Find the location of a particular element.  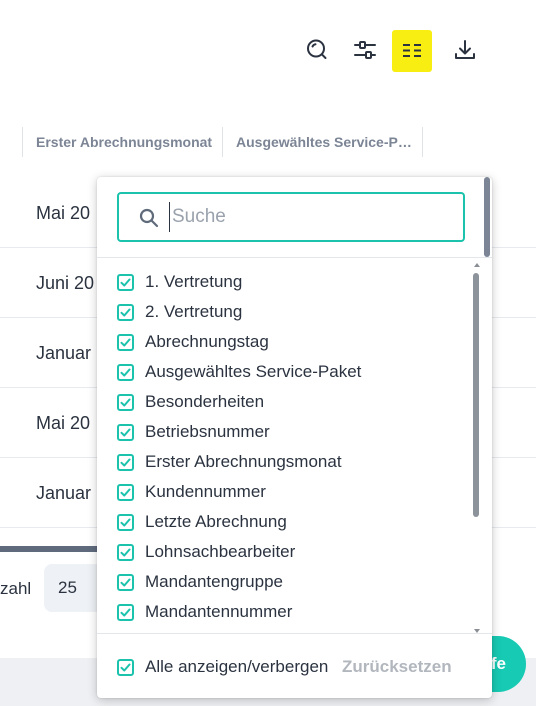

download-icon is located at coordinates (465, 49).